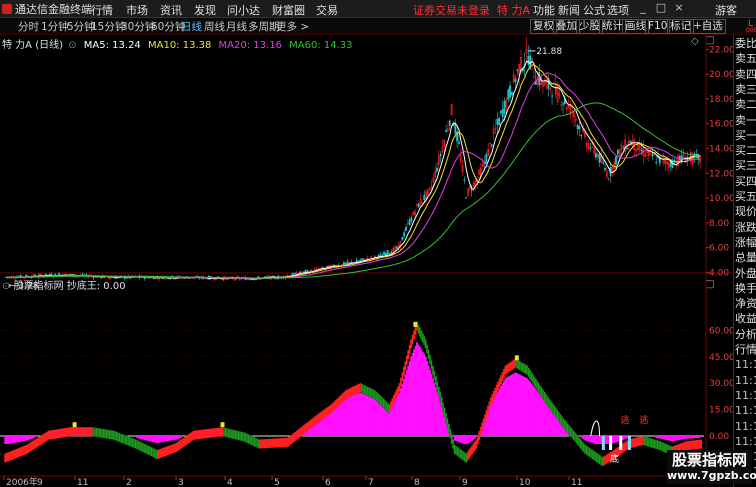  I want to click on menu-faxian: 发现, so click(205, 10).